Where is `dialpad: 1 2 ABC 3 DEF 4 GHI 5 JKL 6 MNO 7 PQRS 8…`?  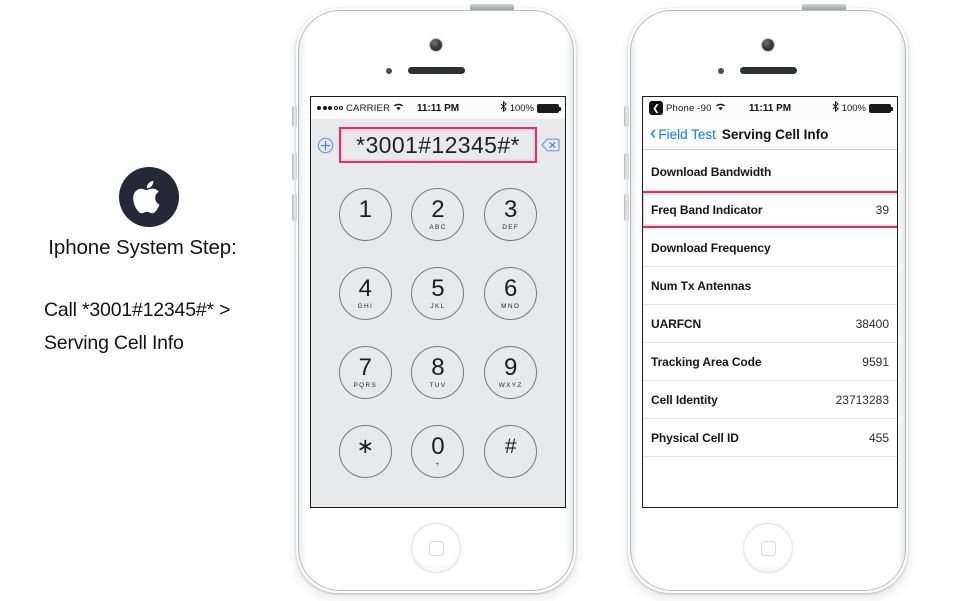
dialpad: 1 2 ABC 3 DEF 4 GHI 5 JKL 6 MNO 7 PQRS 8… is located at coordinates (438, 339).